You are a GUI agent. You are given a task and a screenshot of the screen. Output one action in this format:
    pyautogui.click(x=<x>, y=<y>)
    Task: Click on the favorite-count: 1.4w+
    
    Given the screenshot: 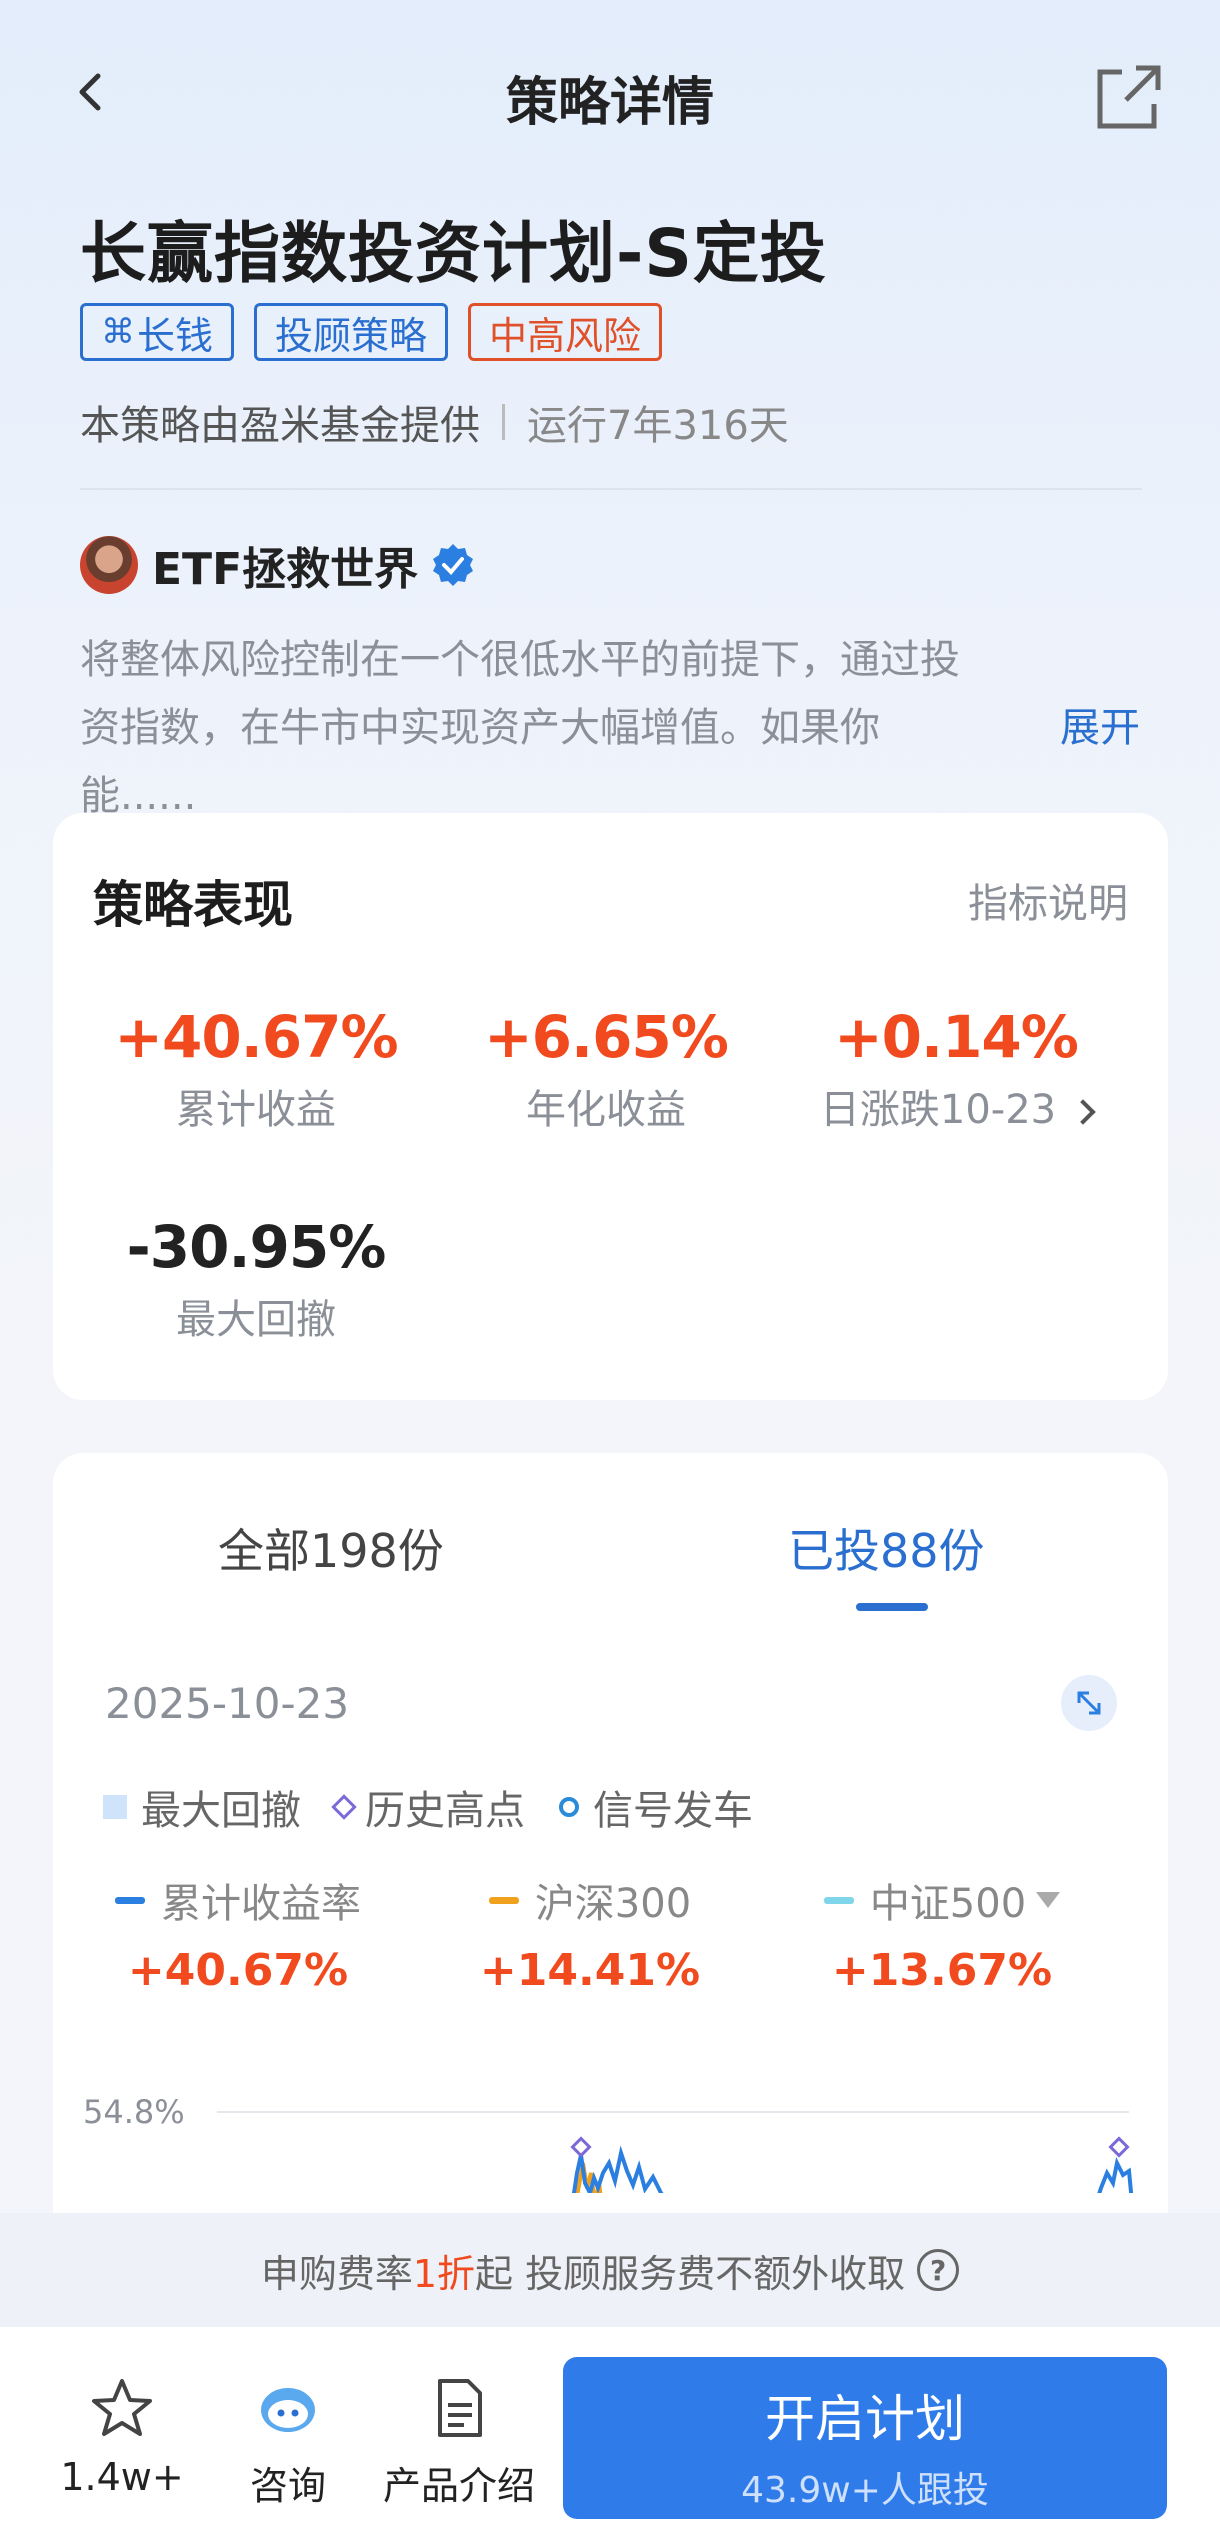 What is the action you would take?
    pyautogui.click(x=122, y=2477)
    